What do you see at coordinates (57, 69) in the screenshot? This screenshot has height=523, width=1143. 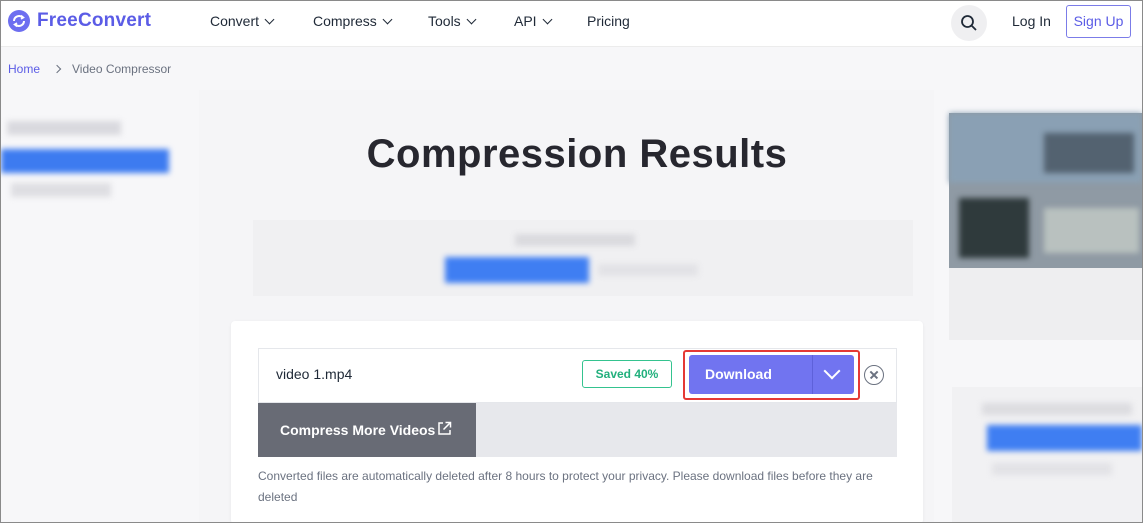 I see `chevron-right-icon` at bounding box center [57, 69].